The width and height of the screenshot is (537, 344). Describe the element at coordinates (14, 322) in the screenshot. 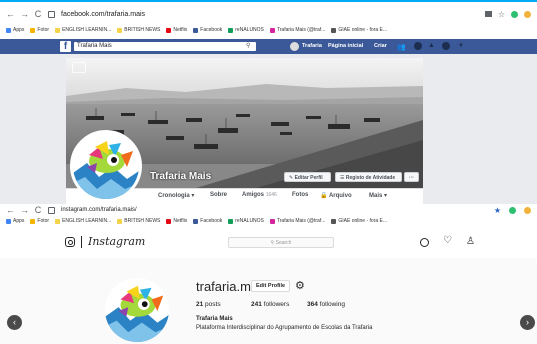

I see `previous-arrow-button: ‹` at that location.